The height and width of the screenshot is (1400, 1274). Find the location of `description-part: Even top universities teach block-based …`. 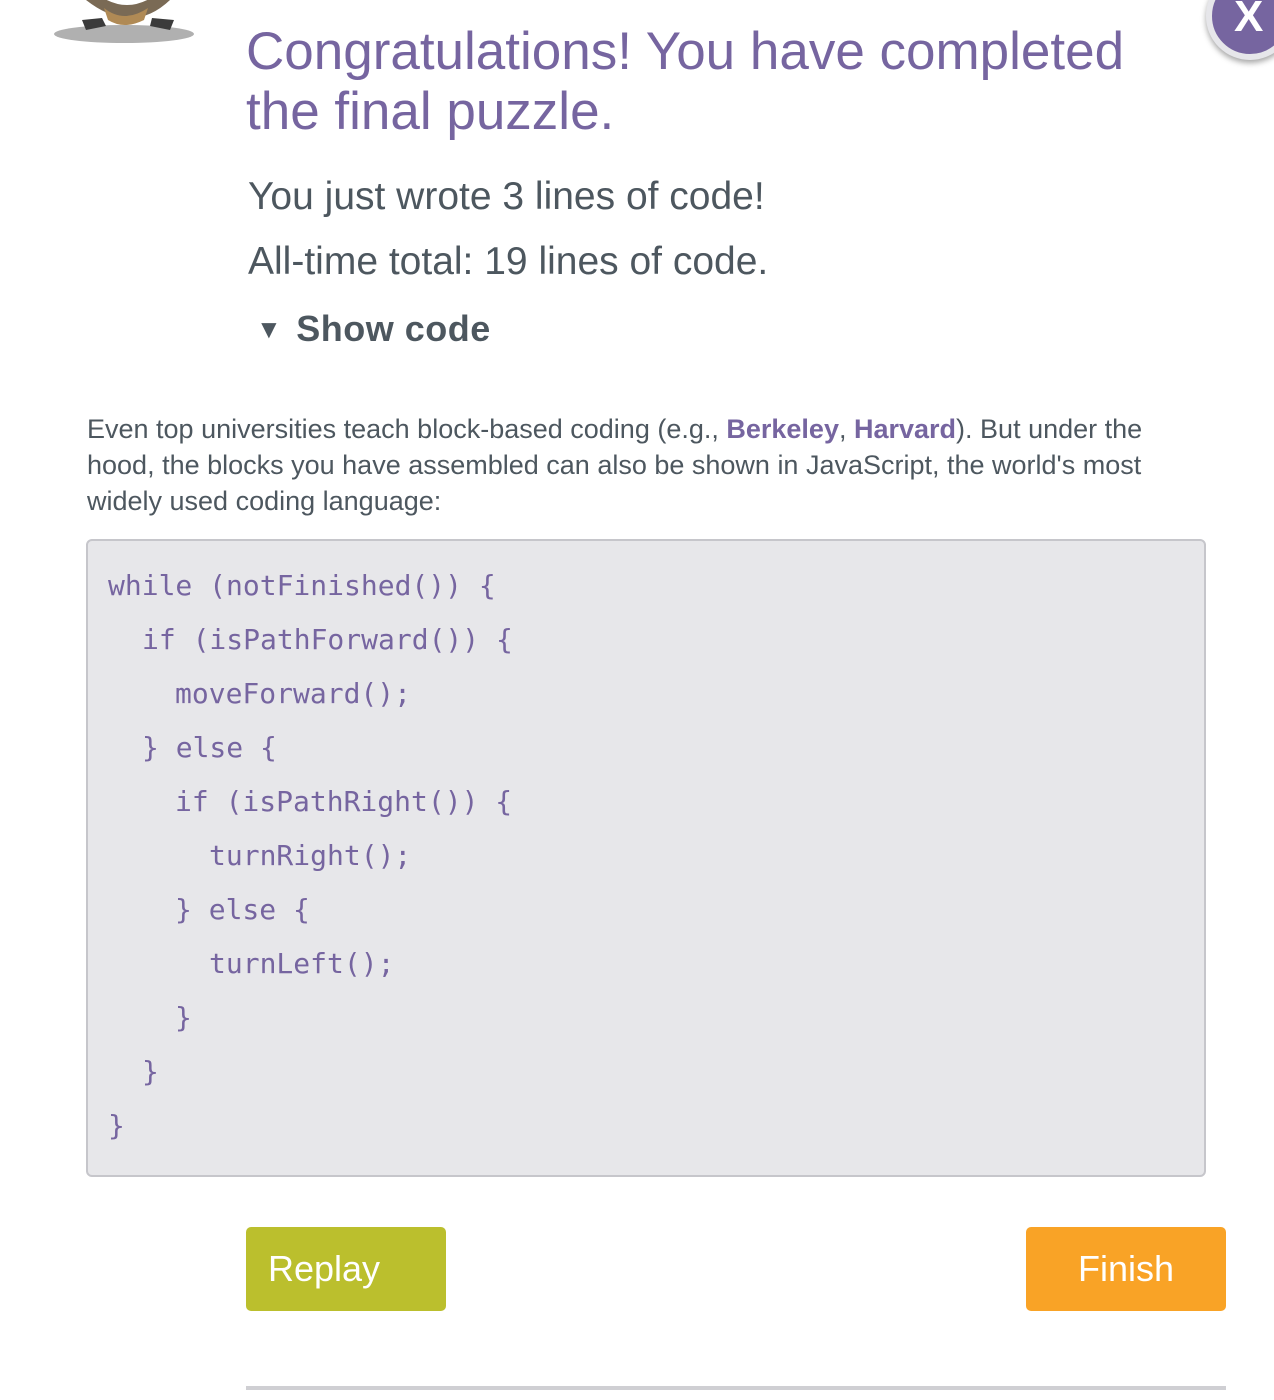

description-part: Even top universities teach block-based … is located at coordinates (407, 429).